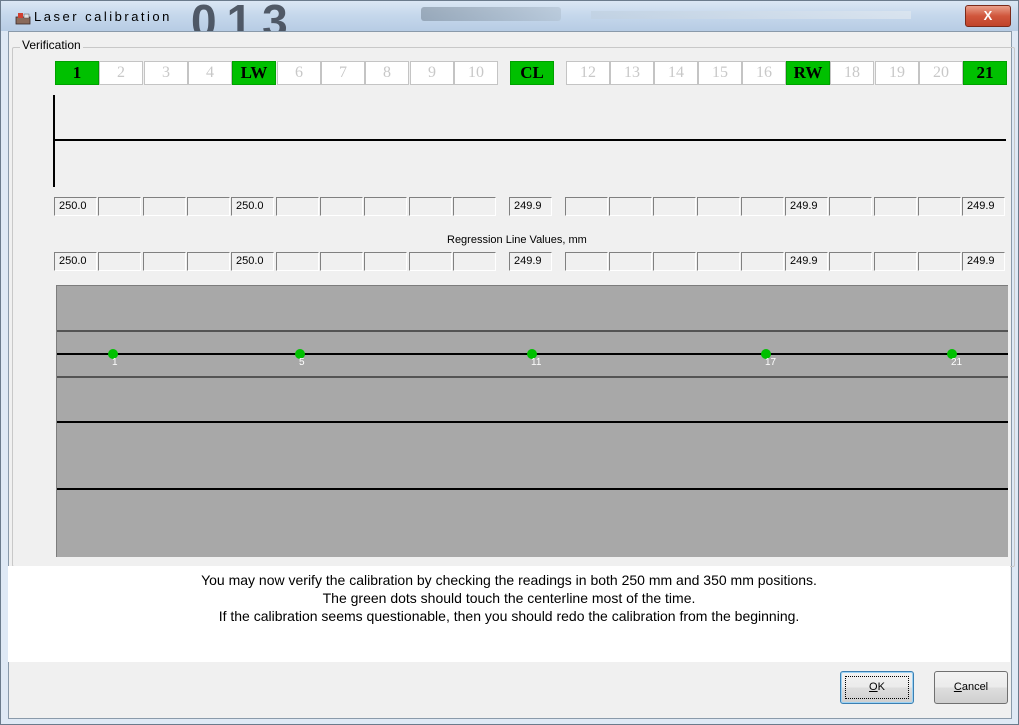 The width and height of the screenshot is (1019, 725). I want to click on measurement-graph, so click(530, 141).